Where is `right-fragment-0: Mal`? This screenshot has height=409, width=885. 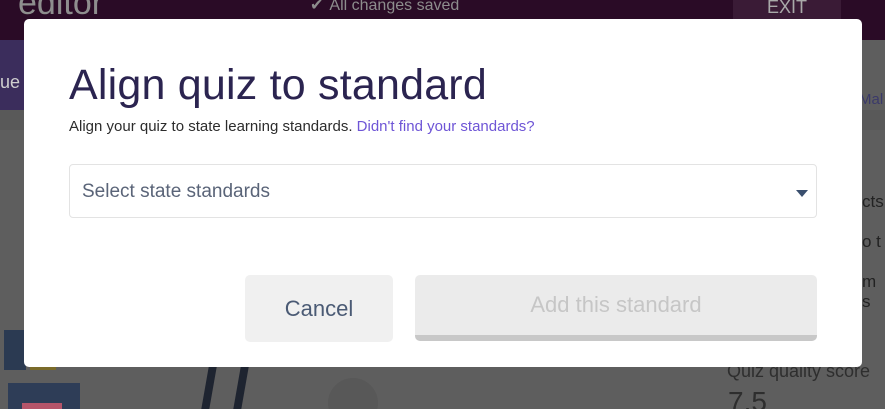 right-fragment-0: Mal is located at coordinates (871, 99).